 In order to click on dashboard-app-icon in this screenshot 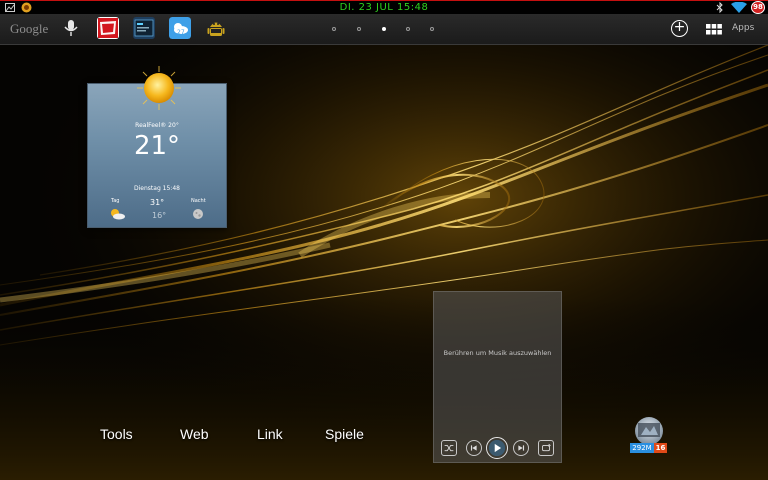, I will do `click(144, 28)`.